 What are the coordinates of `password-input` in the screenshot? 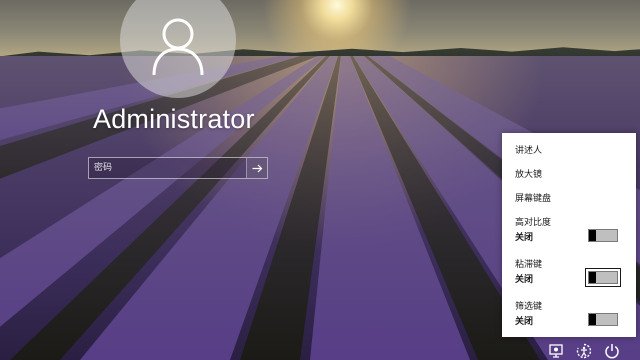 It's located at (167, 168).